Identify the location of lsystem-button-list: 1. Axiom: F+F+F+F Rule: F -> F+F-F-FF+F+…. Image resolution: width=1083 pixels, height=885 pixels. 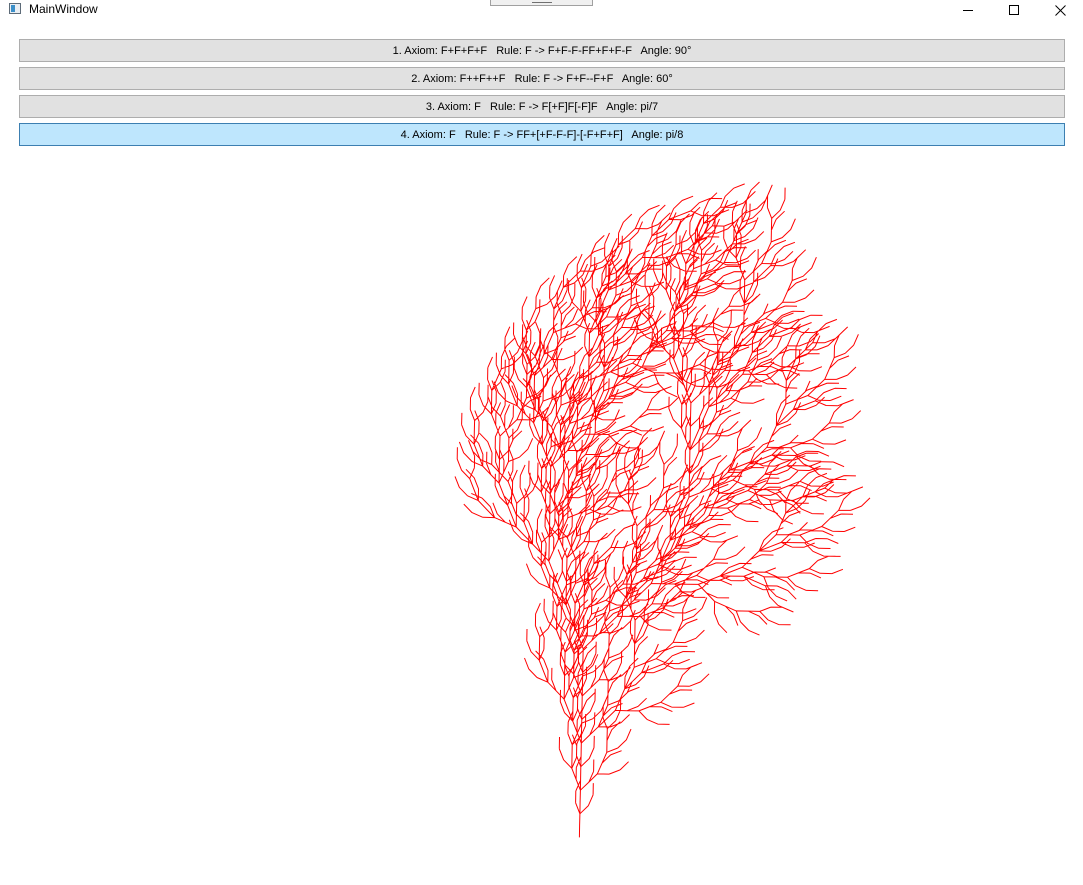
(542, 95).